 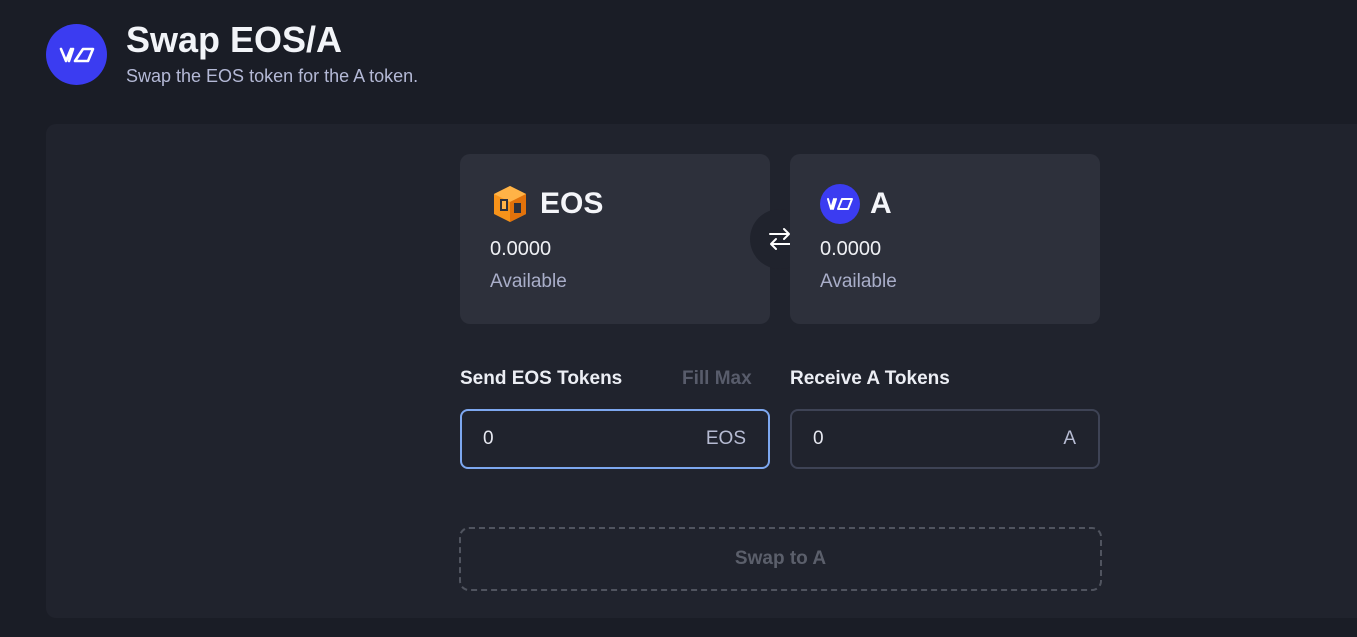 I want to click on to-token-card: A 0.0000 Available, so click(x=945, y=239).